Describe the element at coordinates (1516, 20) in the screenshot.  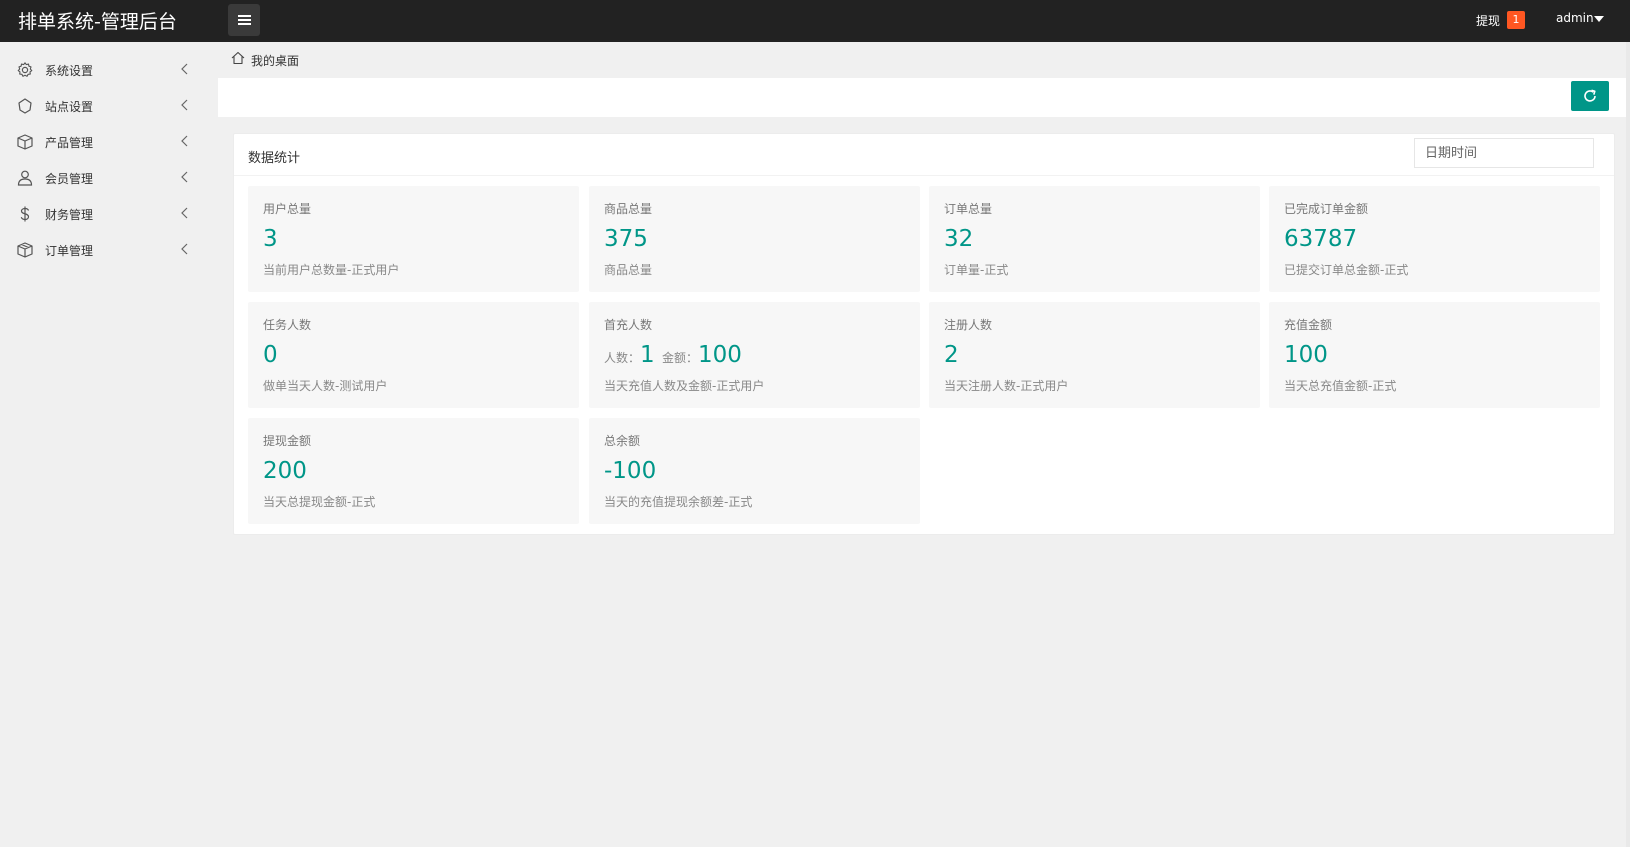
I see `withdraw-count-badge: 1` at that location.